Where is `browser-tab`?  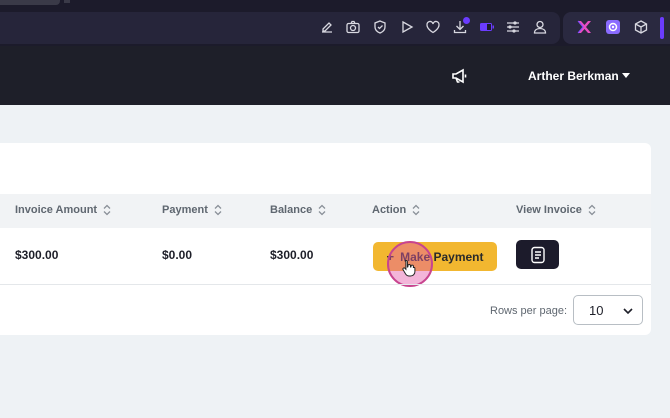
browser-tab is located at coordinates (30, 2).